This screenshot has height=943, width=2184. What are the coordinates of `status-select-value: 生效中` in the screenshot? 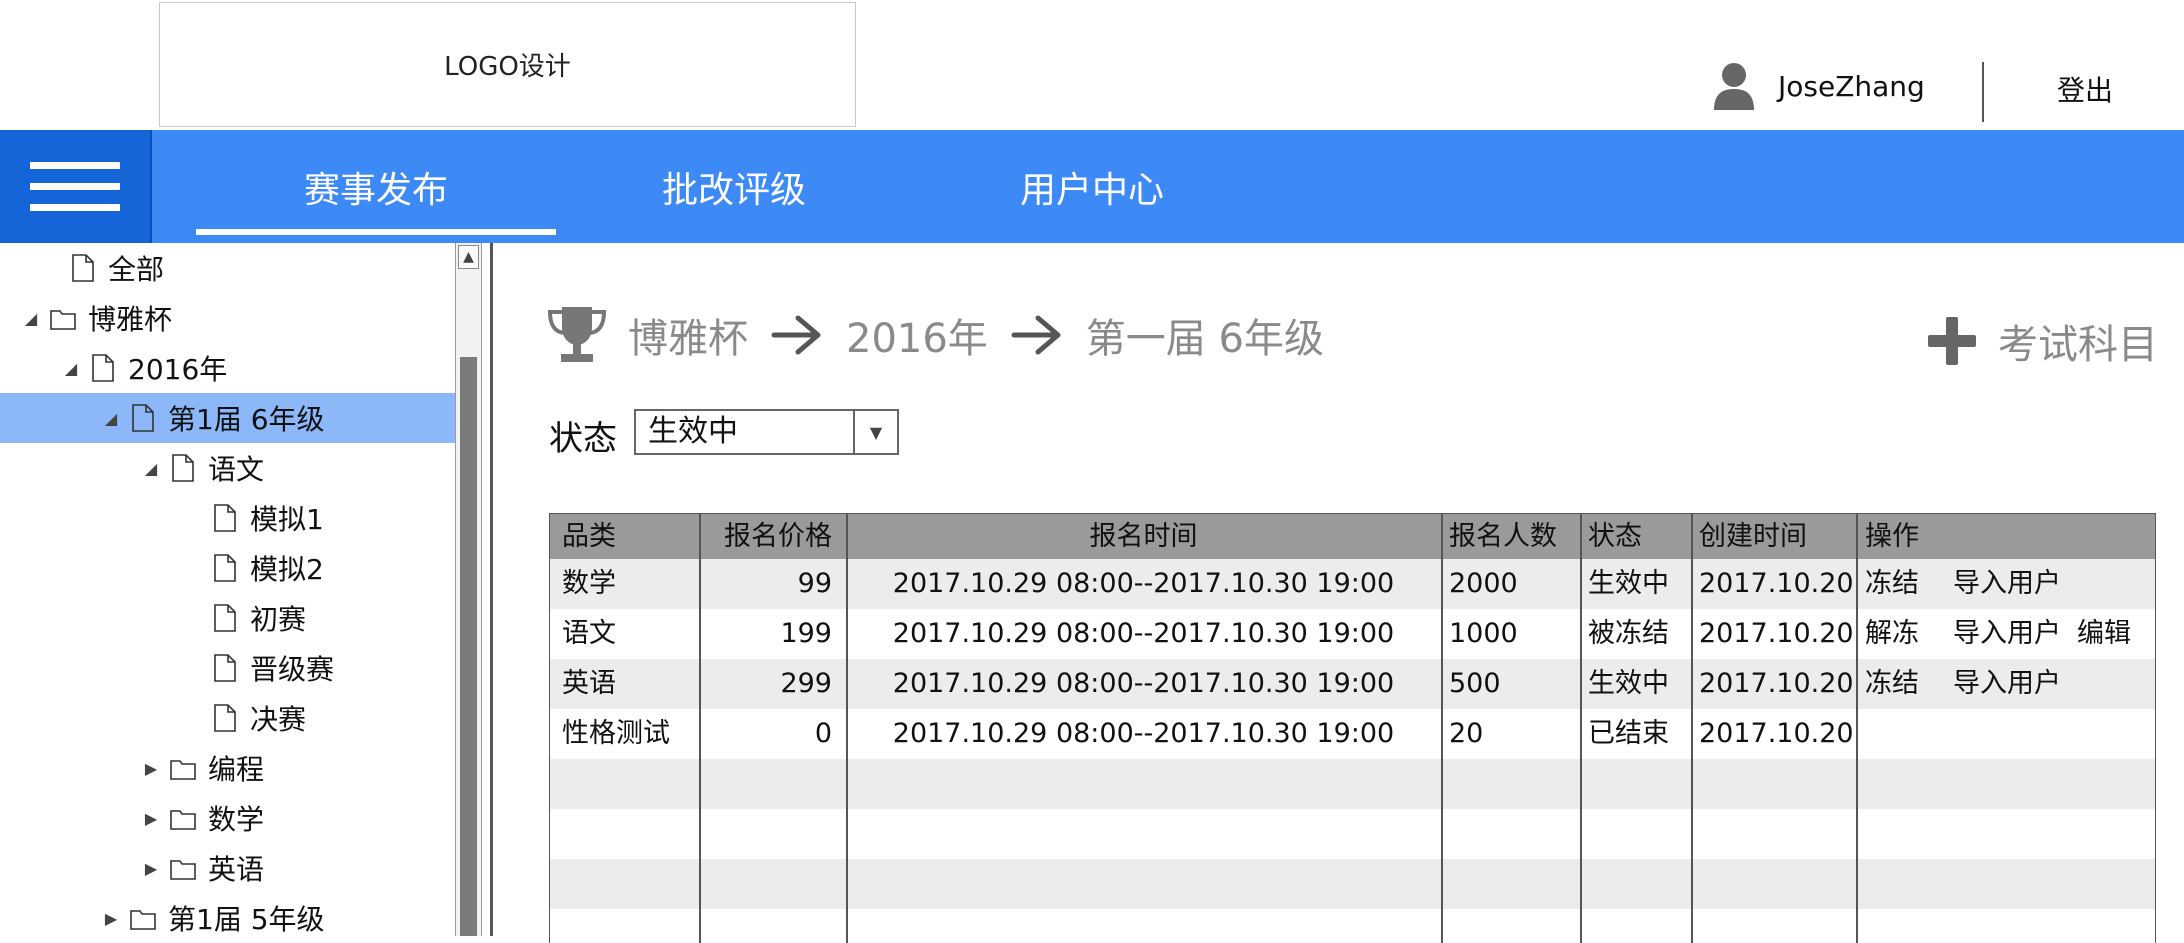 It's located at (693, 431).